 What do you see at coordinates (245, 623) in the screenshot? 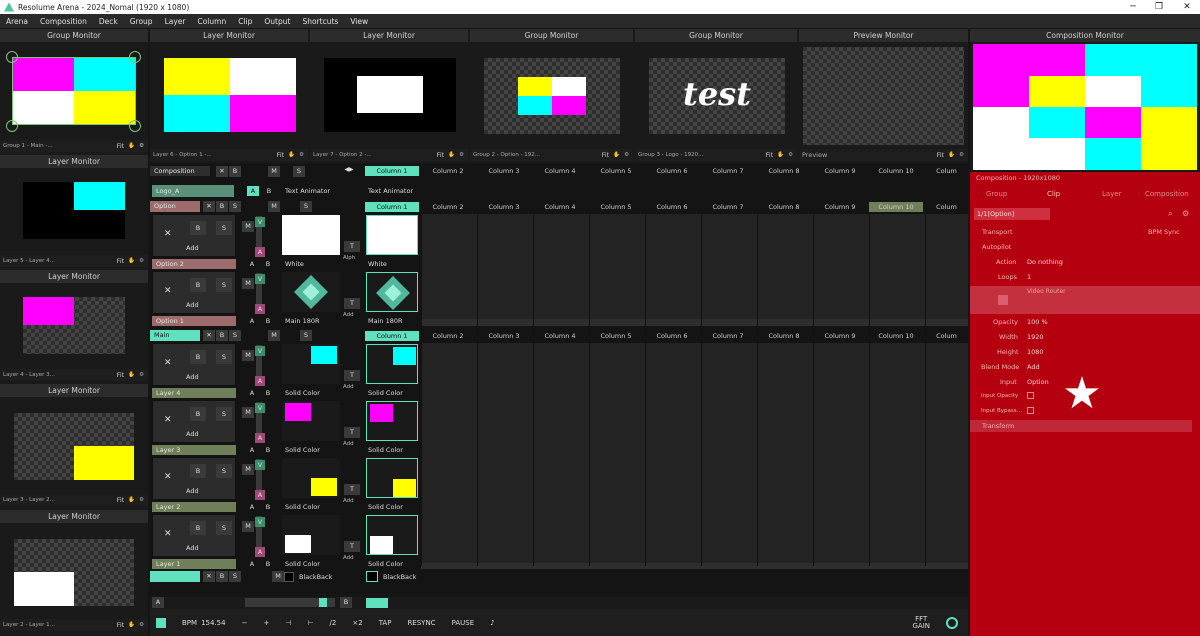
I see `bpm-minus-button: −` at bounding box center [245, 623].